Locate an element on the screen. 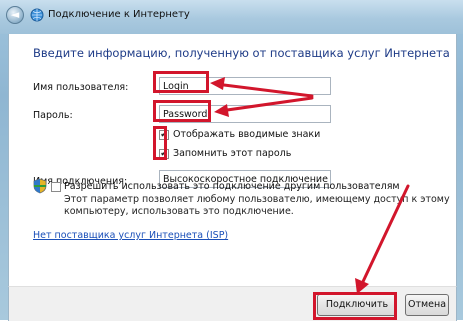 The image size is (463, 321). shield-icon is located at coordinates (40, 186).